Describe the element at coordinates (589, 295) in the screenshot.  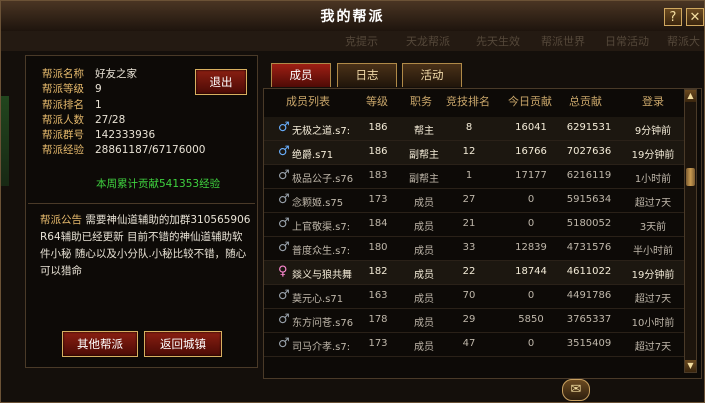
I see `member-total-contribution: 4491786` at that location.